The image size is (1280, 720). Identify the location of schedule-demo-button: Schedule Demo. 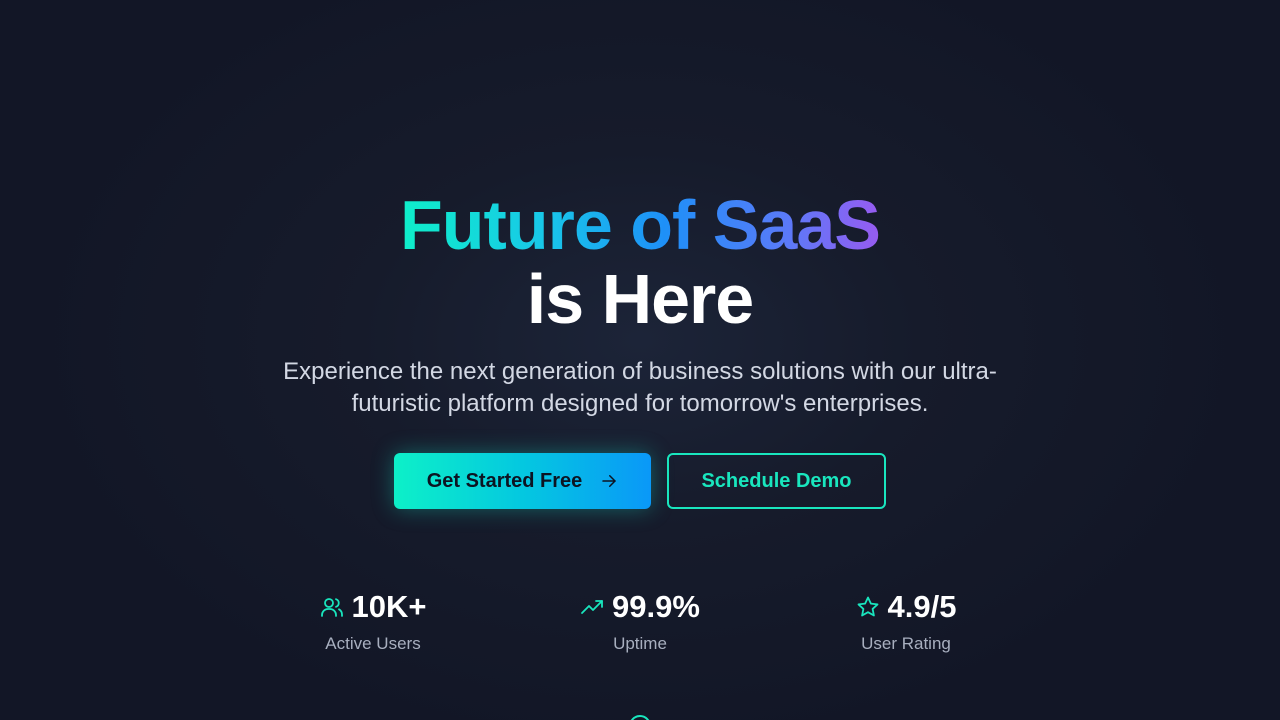
(776, 481).